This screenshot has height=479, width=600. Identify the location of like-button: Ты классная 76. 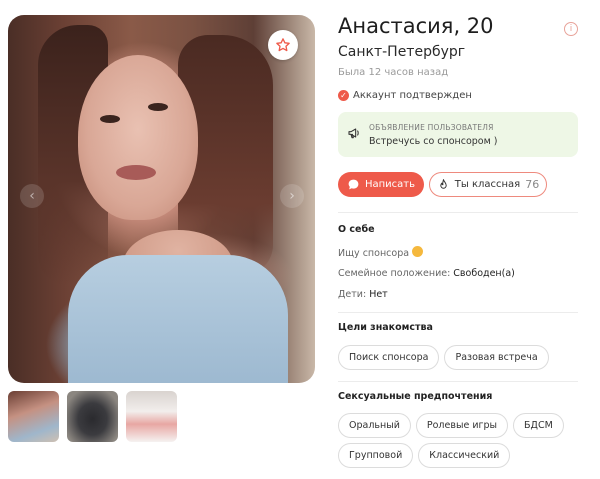
(488, 184).